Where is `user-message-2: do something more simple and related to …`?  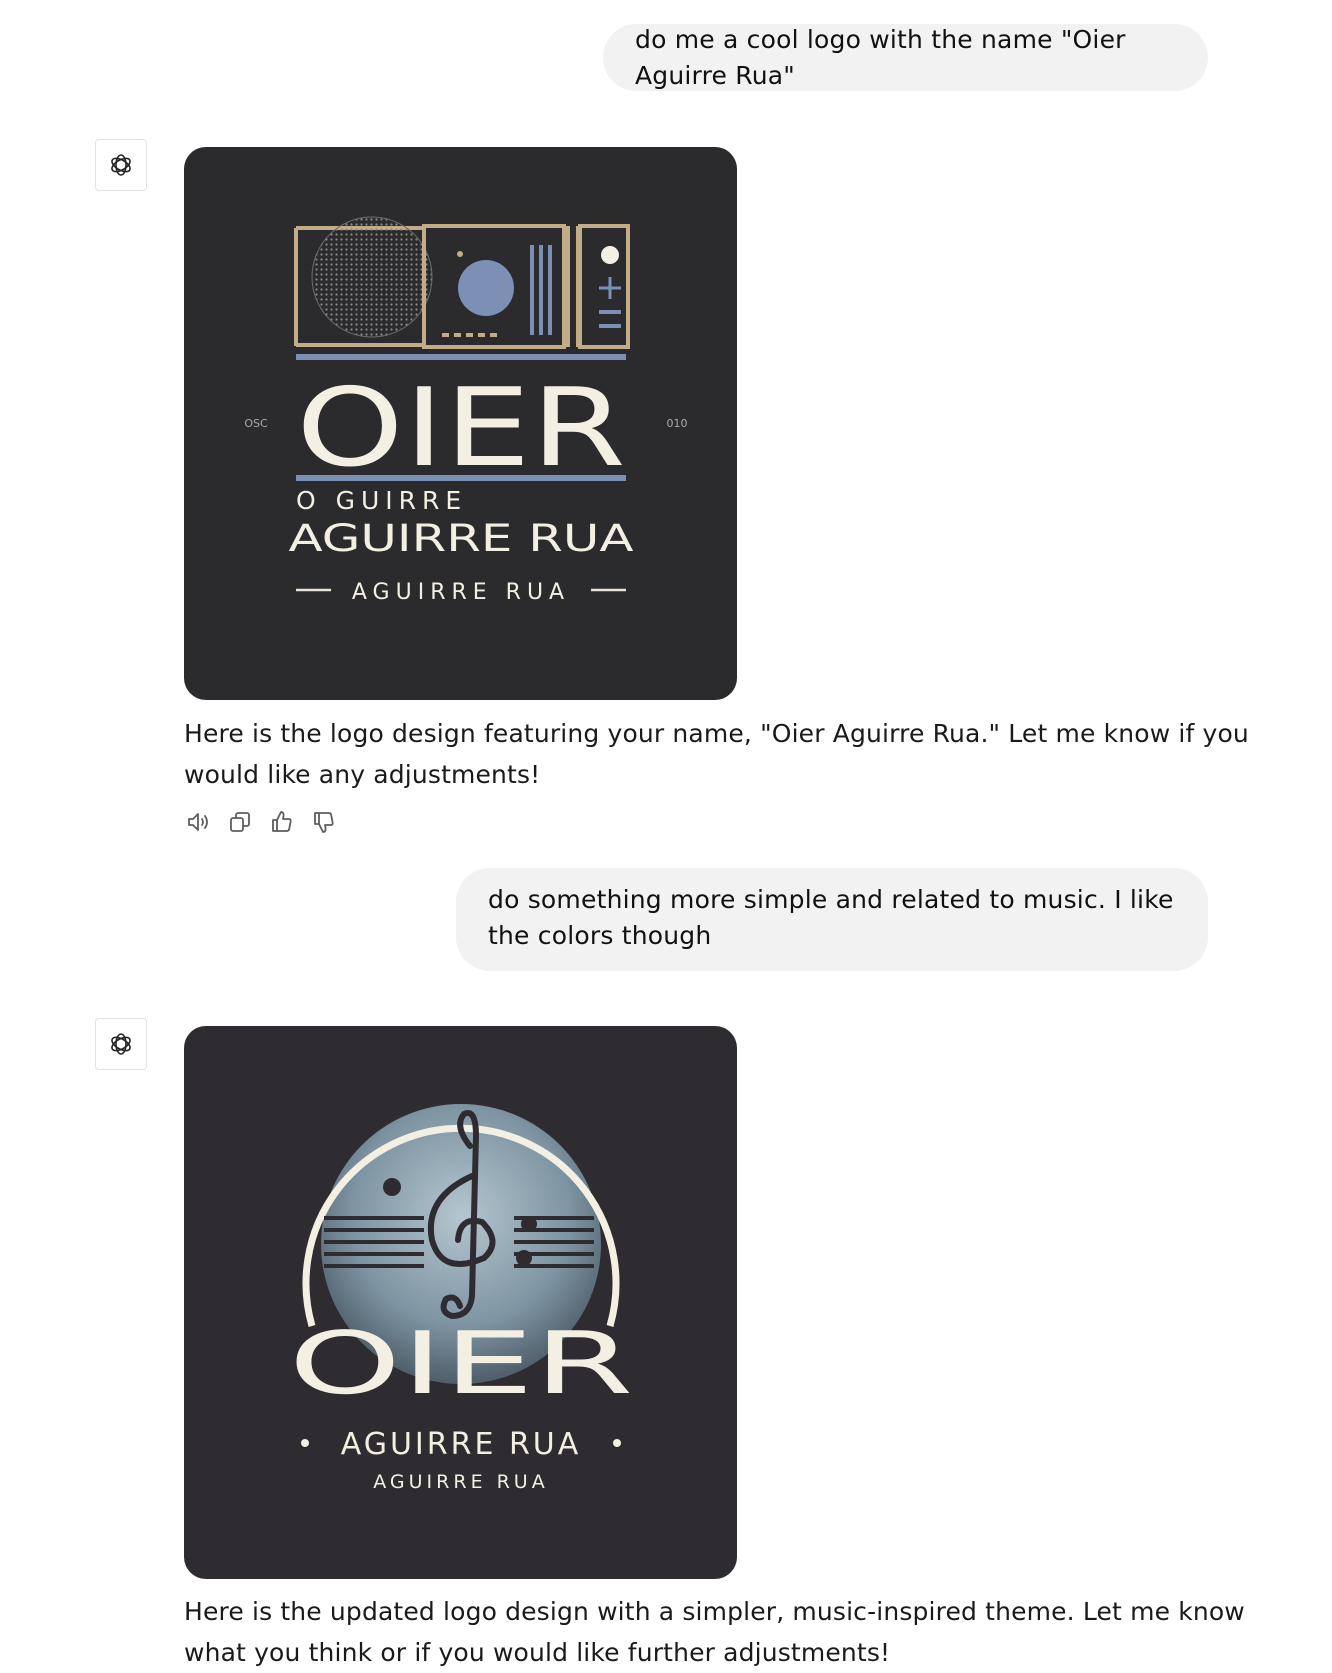
user-message-2: do something more simple and related to … is located at coordinates (832, 919).